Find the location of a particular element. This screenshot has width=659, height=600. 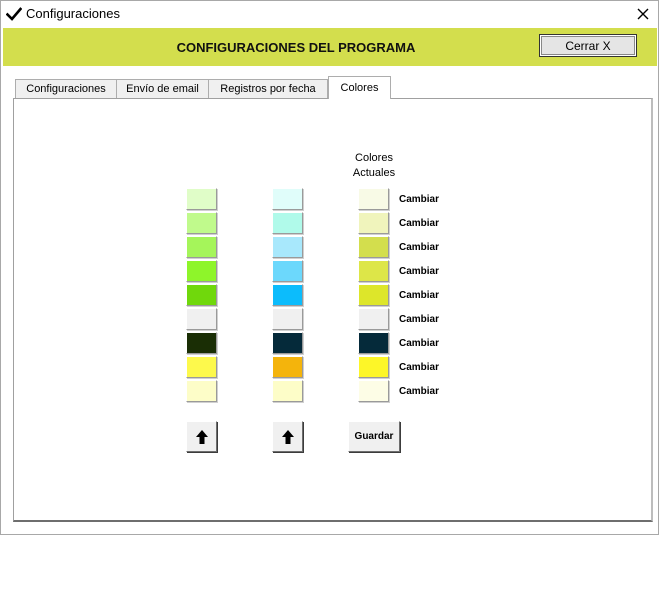

colores-header-line2: Actuales is located at coordinates (374, 173).